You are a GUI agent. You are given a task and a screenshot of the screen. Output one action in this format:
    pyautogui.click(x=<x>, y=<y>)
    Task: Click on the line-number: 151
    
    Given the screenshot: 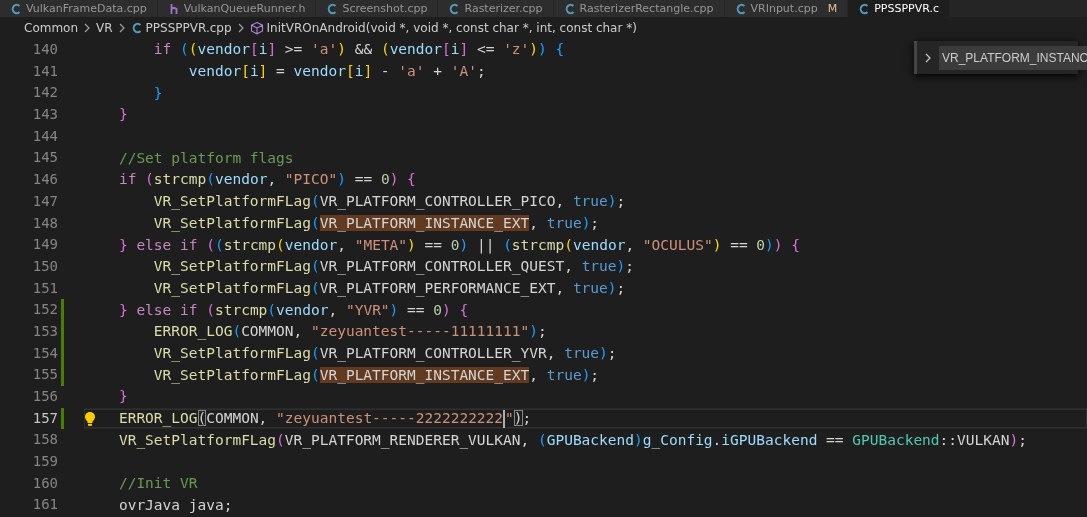 What is the action you would take?
    pyautogui.click(x=44, y=288)
    